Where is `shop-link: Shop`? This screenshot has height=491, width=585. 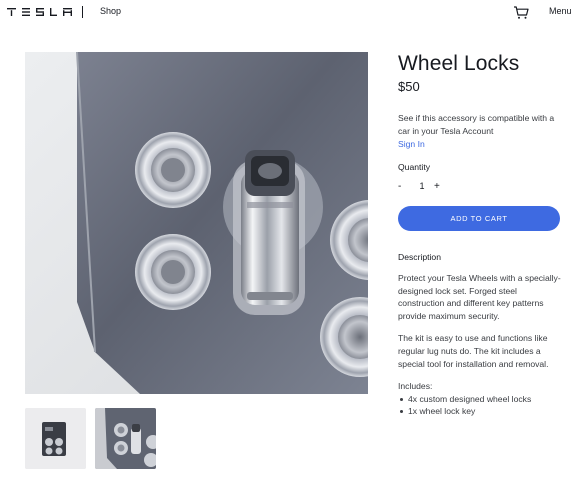
shop-link: Shop is located at coordinates (110, 11).